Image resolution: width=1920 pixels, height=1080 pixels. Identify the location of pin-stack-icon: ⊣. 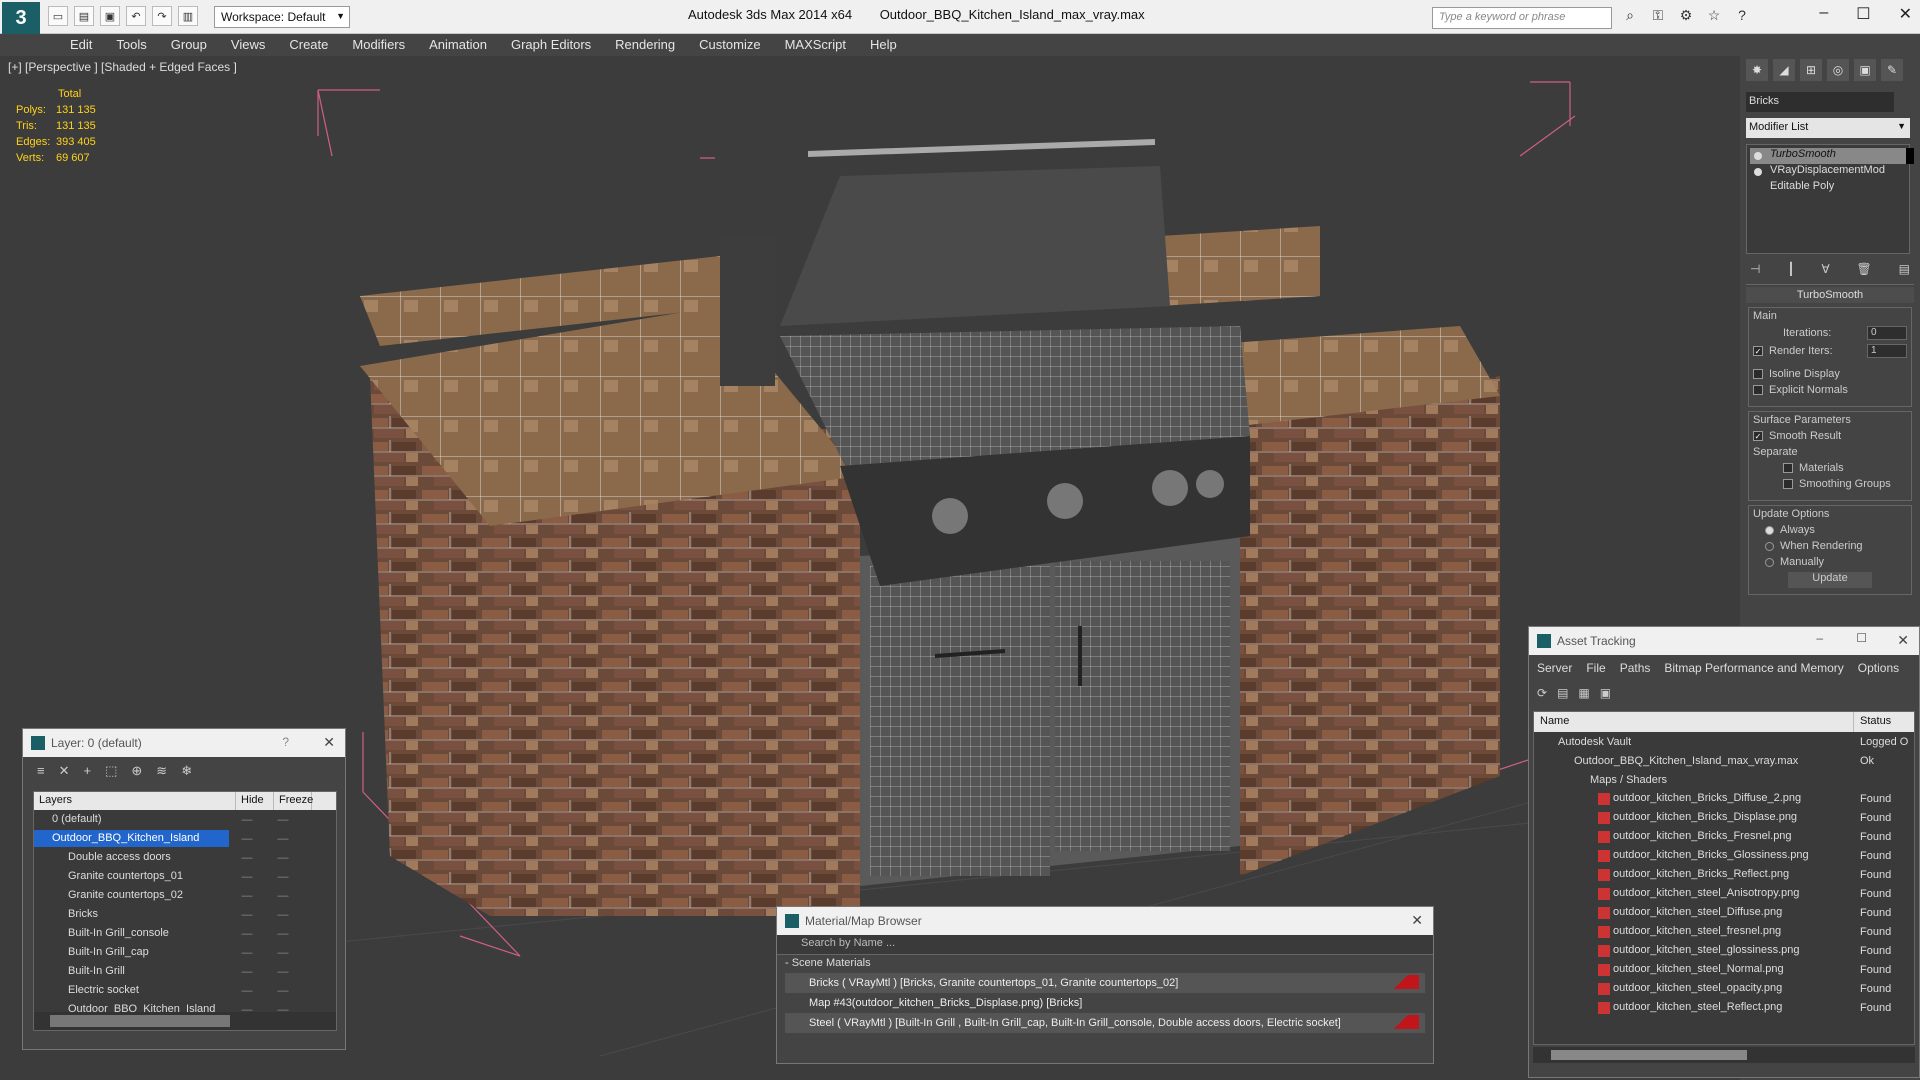
(1755, 269).